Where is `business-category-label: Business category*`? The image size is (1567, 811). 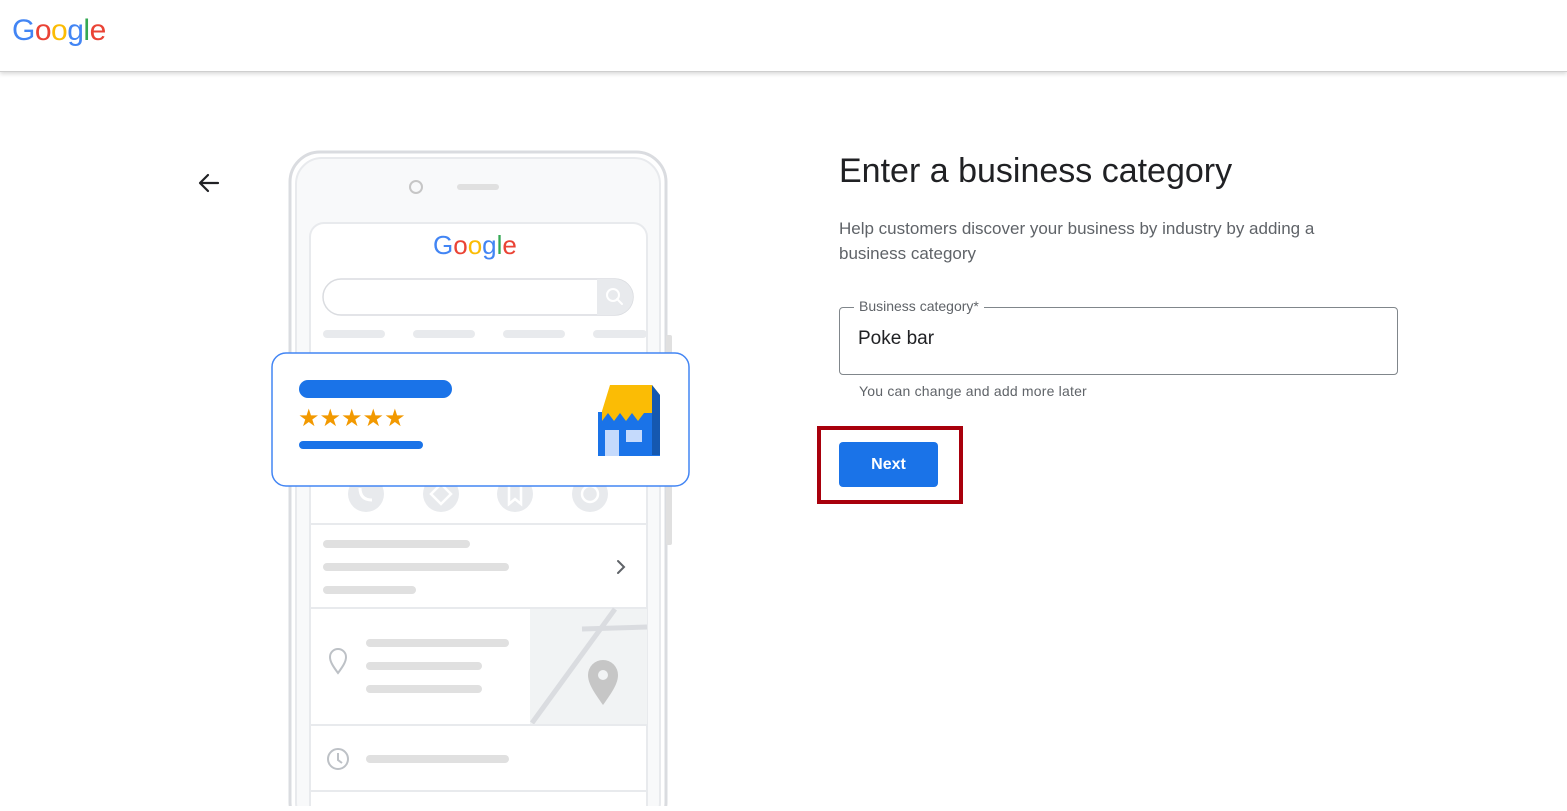
business-category-label: Business category* is located at coordinates (919, 306).